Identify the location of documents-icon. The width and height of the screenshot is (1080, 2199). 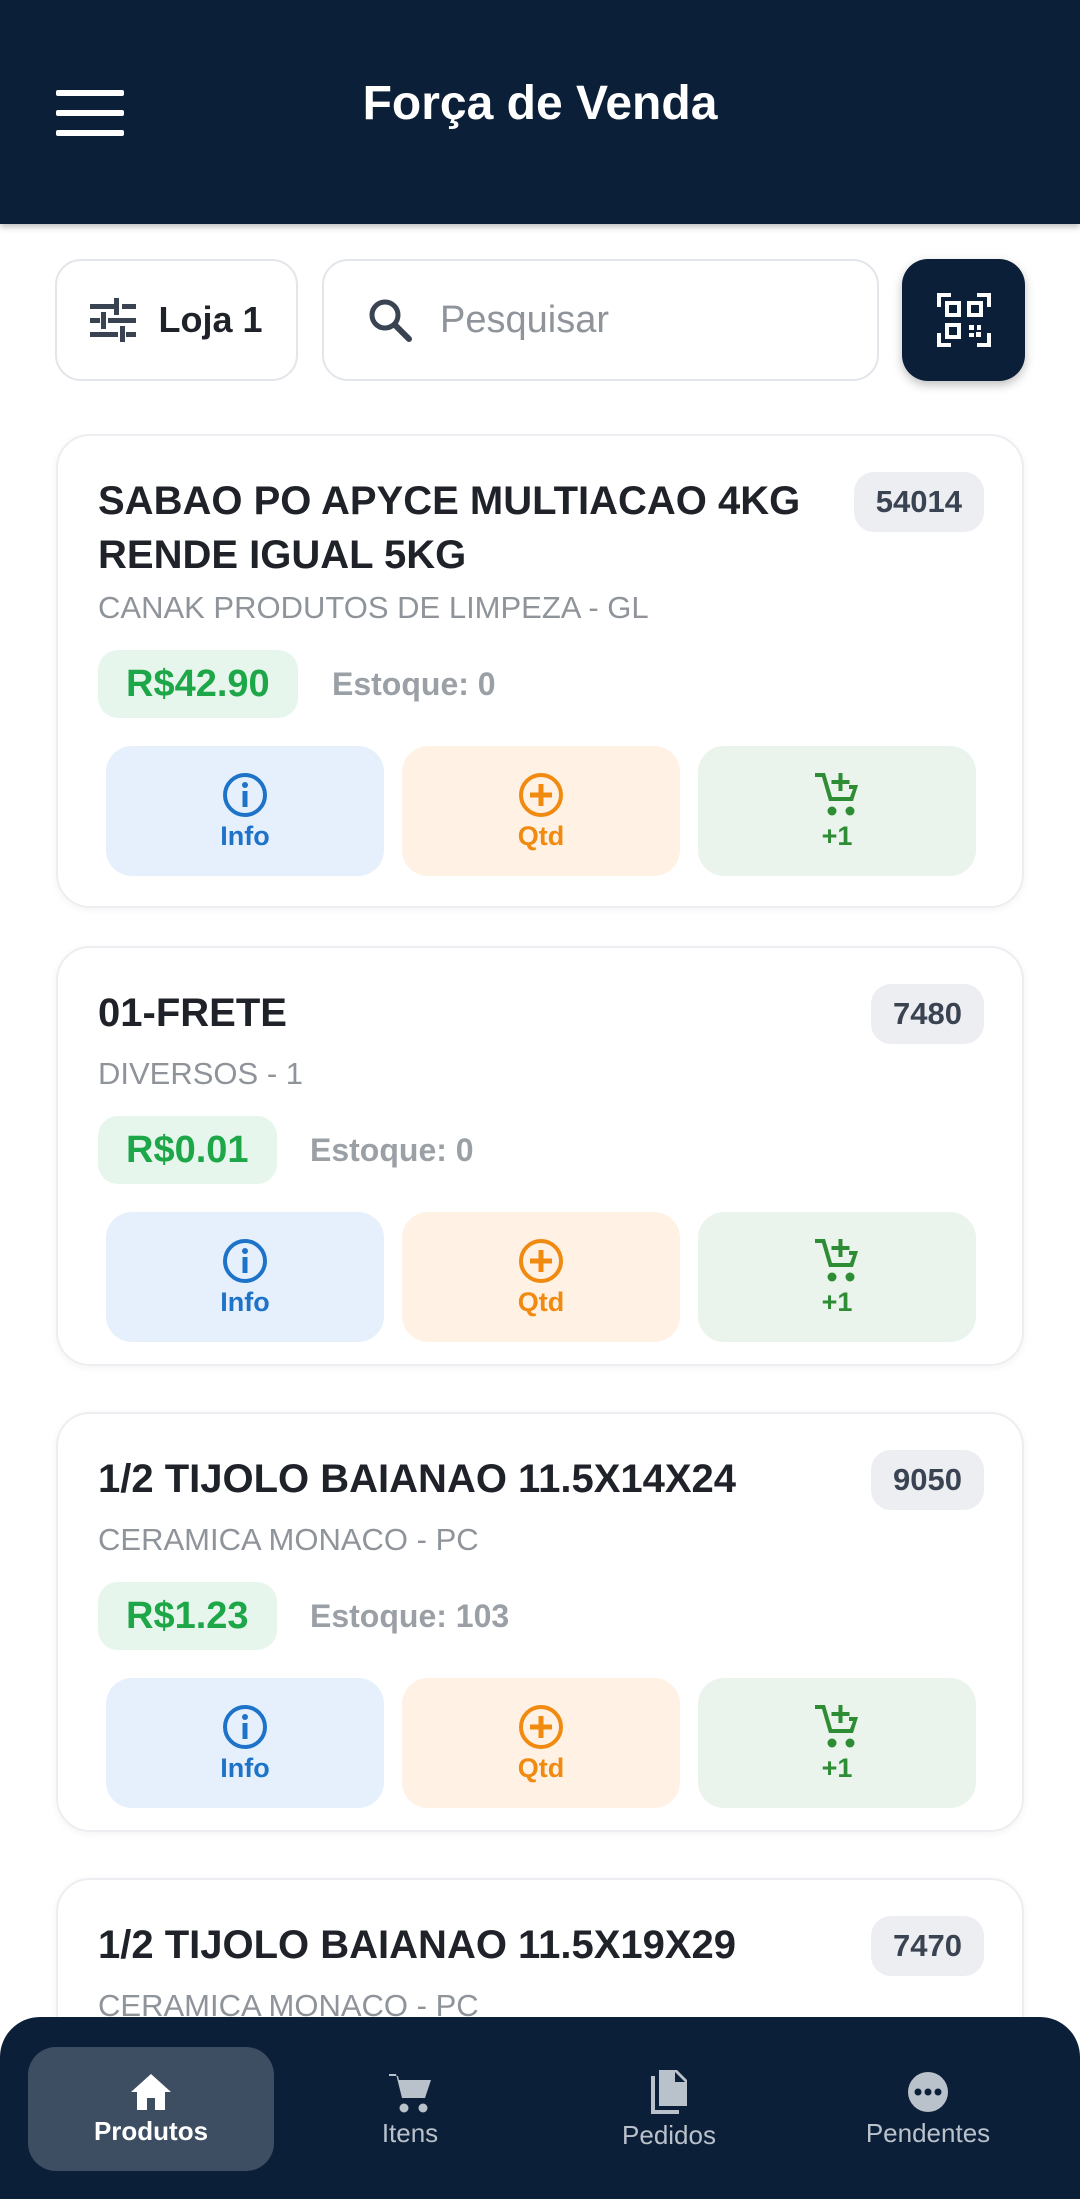
(669, 2091).